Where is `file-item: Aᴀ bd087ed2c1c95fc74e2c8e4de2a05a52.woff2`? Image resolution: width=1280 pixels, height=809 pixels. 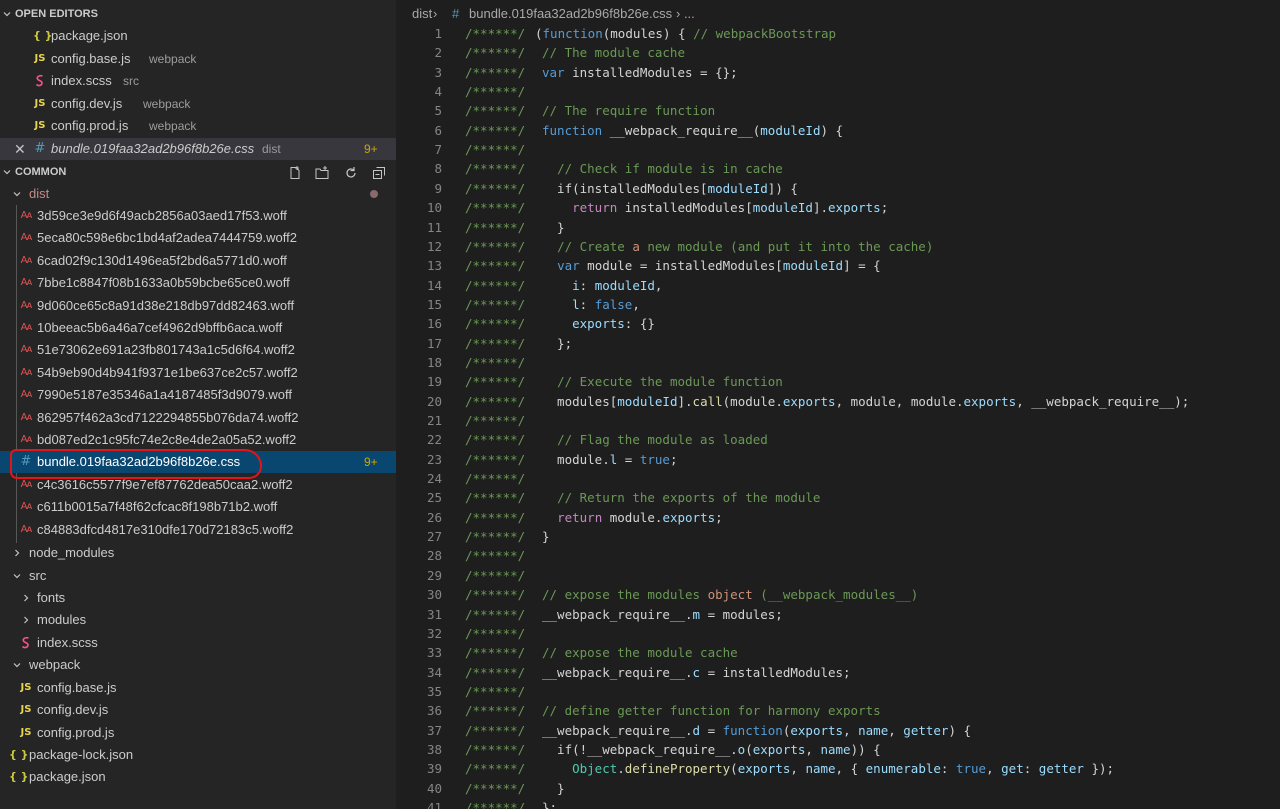 file-item: Aᴀ bd087ed2c1c95fc74e2c8e4de2a05a52.woff2 is located at coordinates (198, 440).